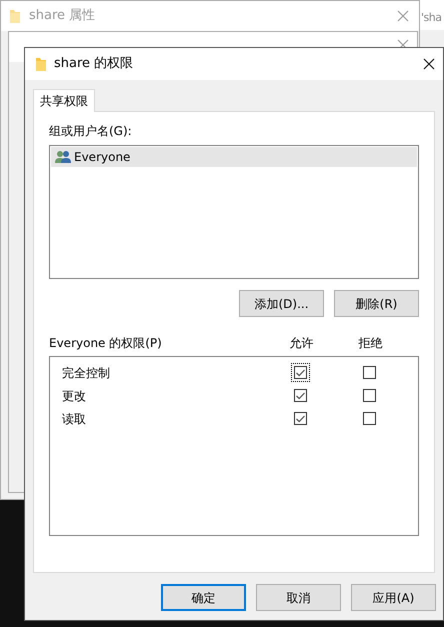 This screenshot has height=627, width=444. What do you see at coordinates (74, 396) in the screenshot?
I see `permission-name: 更改` at bounding box center [74, 396].